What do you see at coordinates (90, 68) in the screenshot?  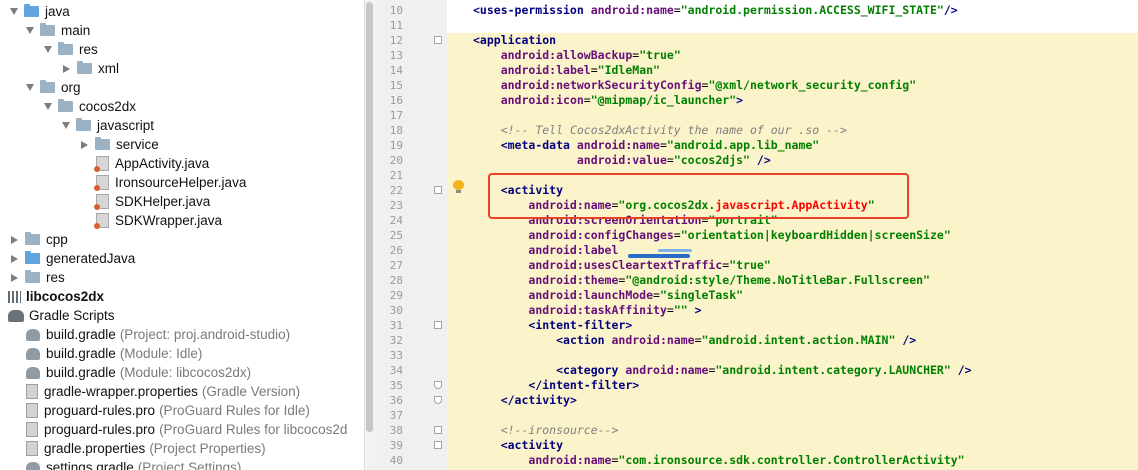 I see `tree-item: xml` at bounding box center [90, 68].